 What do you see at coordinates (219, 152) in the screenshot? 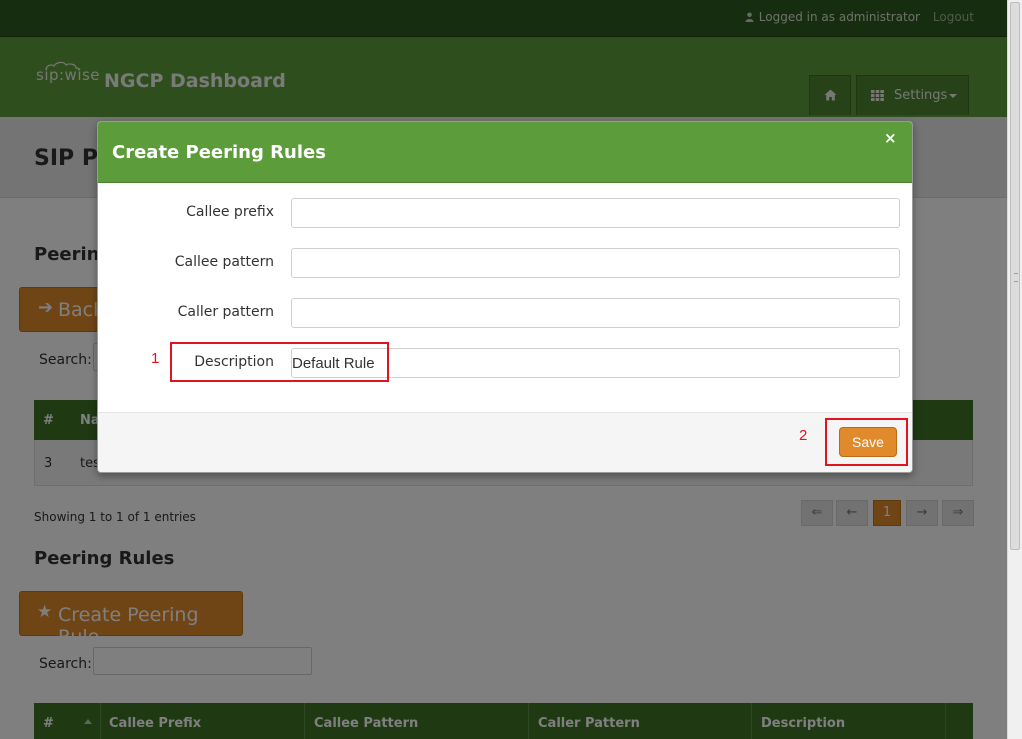
I see `modal-title: Create Peering Rules` at bounding box center [219, 152].